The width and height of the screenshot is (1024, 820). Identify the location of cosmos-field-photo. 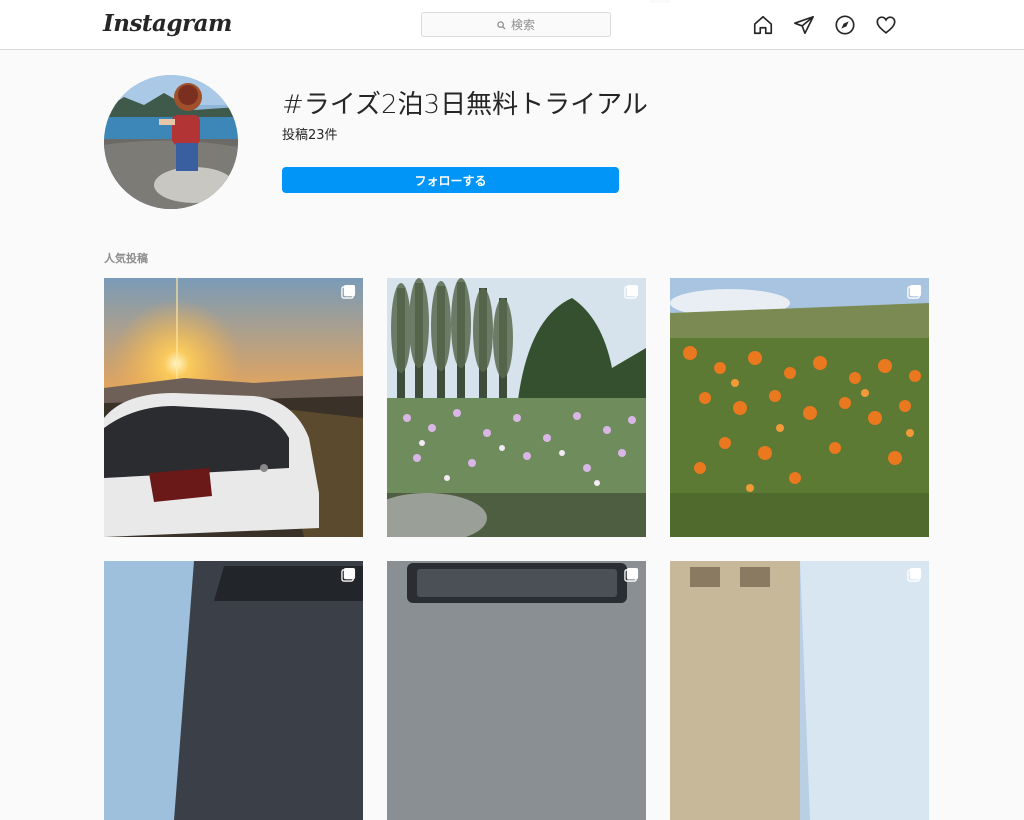
(516, 407).